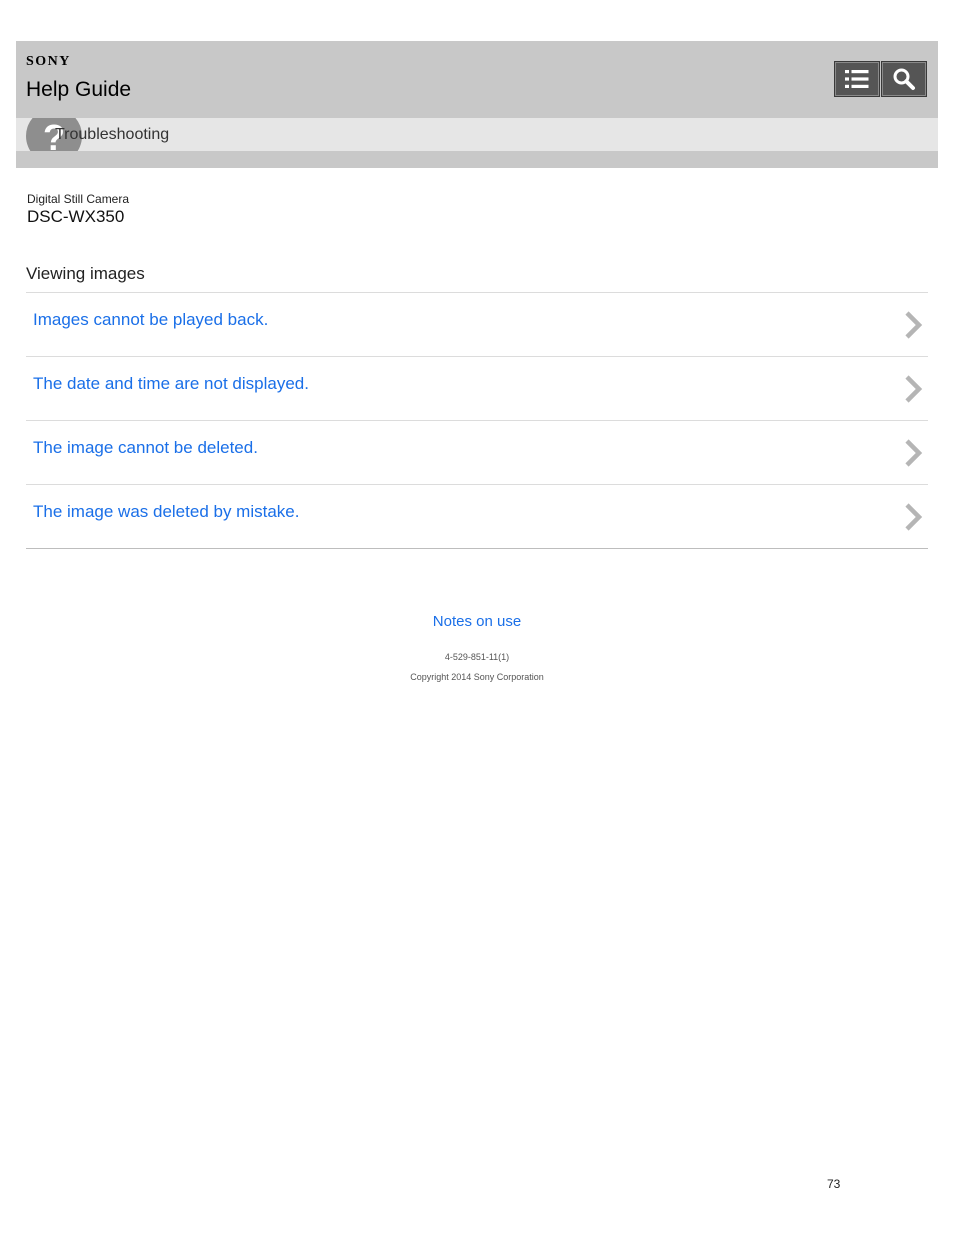 The image size is (954, 1235). Describe the element at coordinates (477, 104) in the screenshot. I see `site-header: SONY Help Guide ? Troubleshooting` at that location.